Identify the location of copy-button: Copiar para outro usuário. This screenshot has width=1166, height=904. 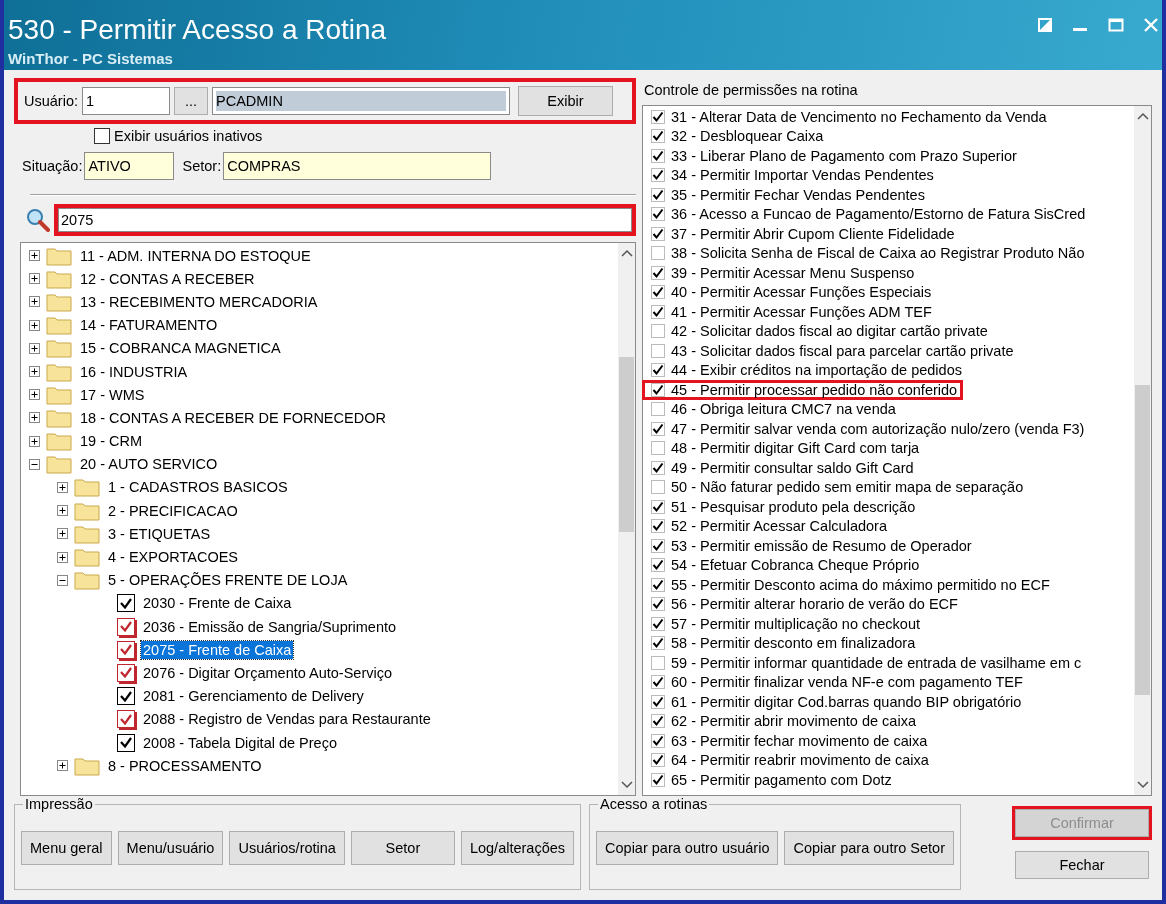
(687, 848).